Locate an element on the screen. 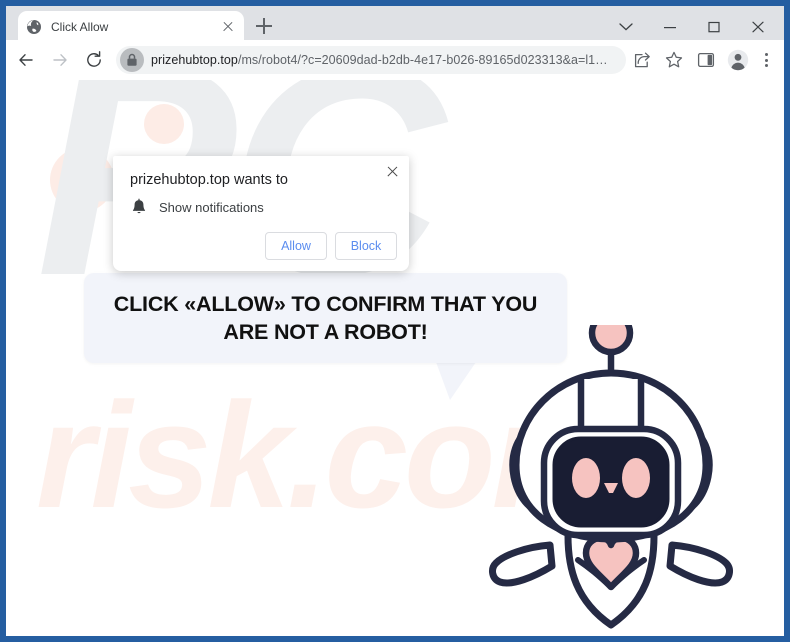 Image resolution: width=790 pixels, height=642 pixels. share-icon is located at coordinates (642, 60).